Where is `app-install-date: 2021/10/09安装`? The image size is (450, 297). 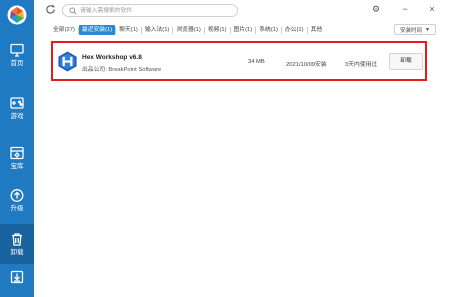
app-install-date: 2021/10/09安装 is located at coordinates (306, 65).